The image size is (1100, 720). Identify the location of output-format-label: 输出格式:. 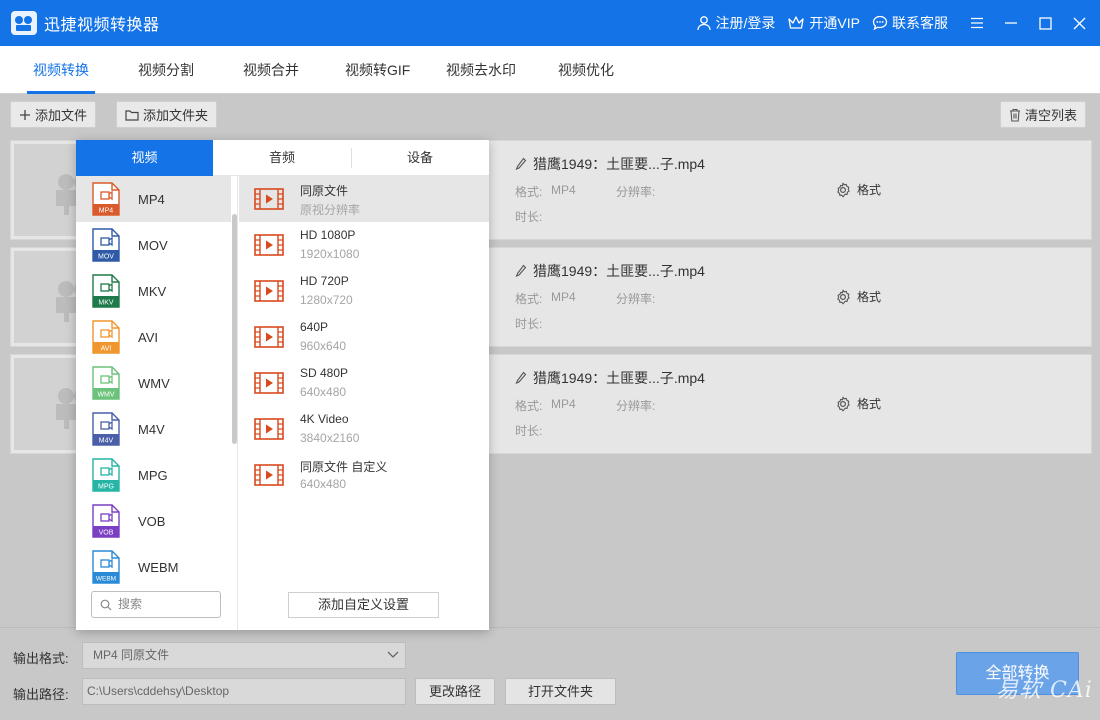
(41, 658).